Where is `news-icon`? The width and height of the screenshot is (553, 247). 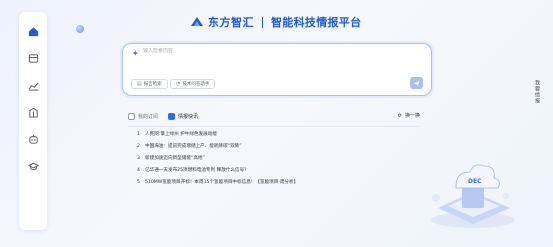
news-icon is located at coordinates (172, 116).